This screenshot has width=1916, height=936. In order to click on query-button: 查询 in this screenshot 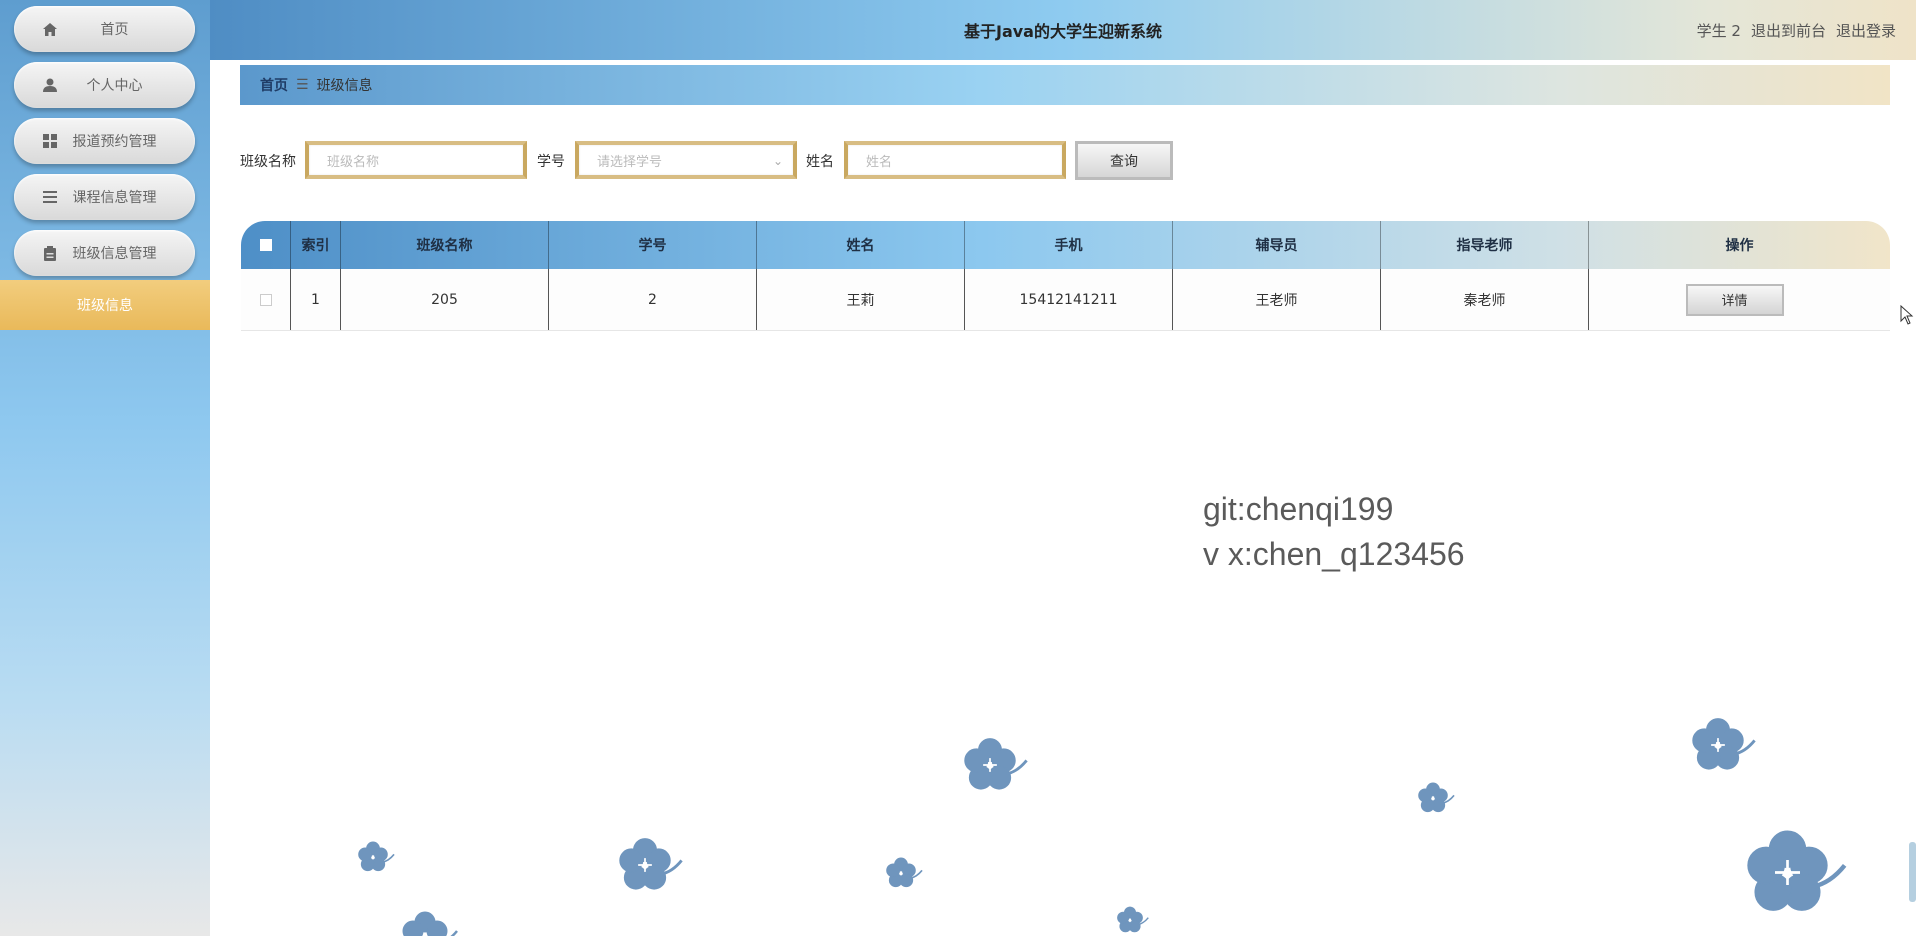, I will do `click(1124, 160)`.